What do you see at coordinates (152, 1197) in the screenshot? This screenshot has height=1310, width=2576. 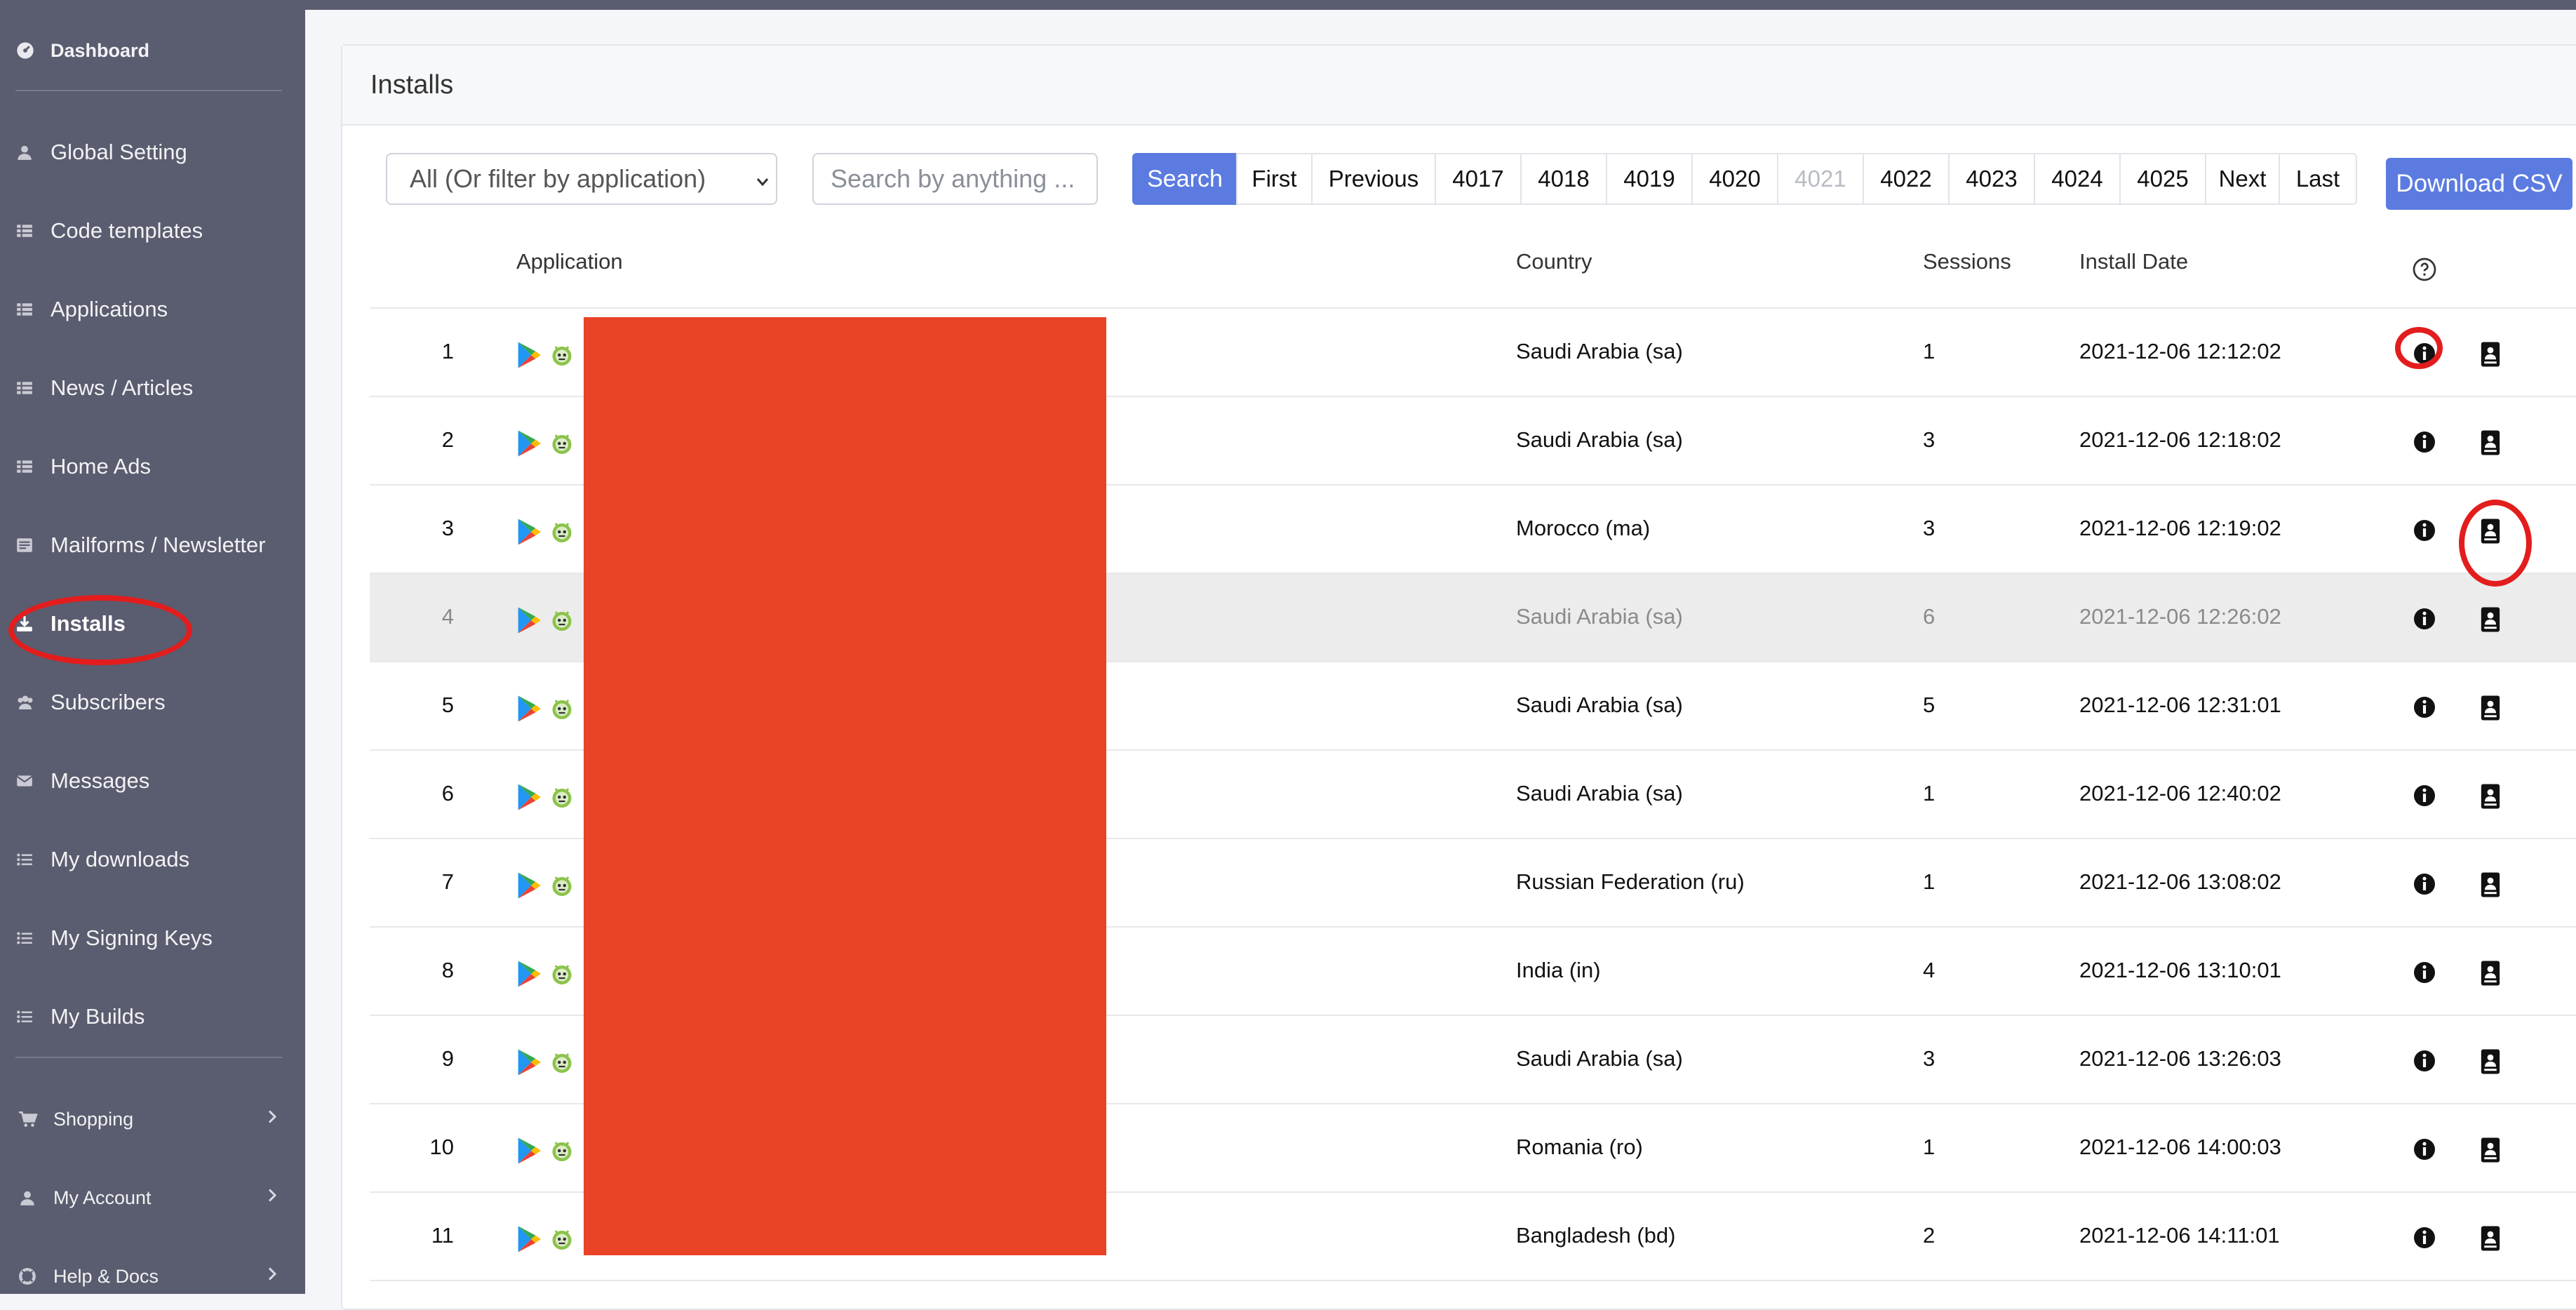 I see `sidebar-item-my-account: My Account` at bounding box center [152, 1197].